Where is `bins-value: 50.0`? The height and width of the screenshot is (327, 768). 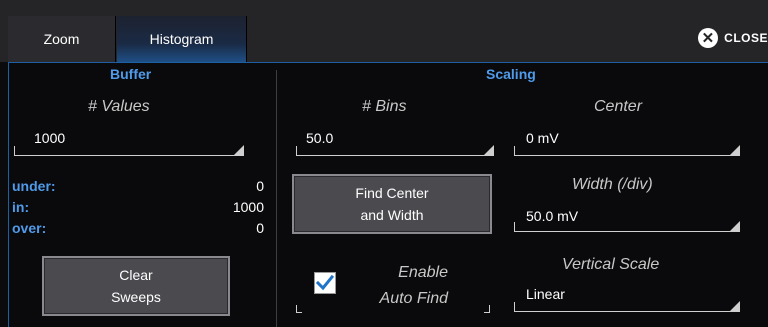 bins-value: 50.0 is located at coordinates (320, 138).